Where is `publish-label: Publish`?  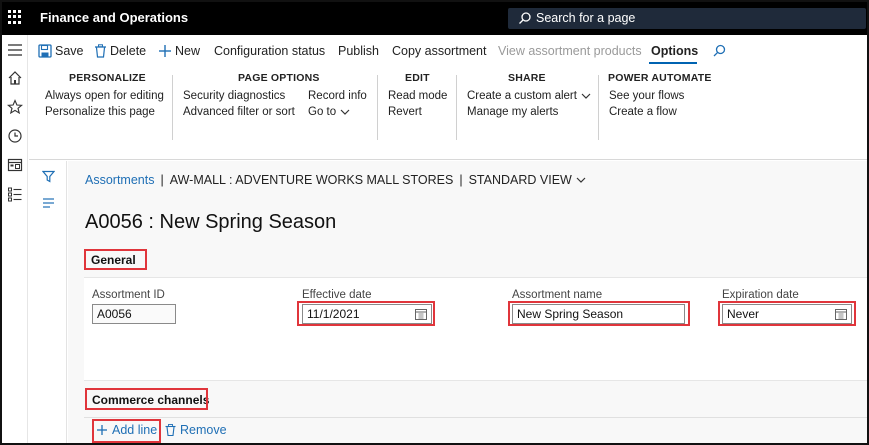
publish-label: Publish is located at coordinates (358, 51).